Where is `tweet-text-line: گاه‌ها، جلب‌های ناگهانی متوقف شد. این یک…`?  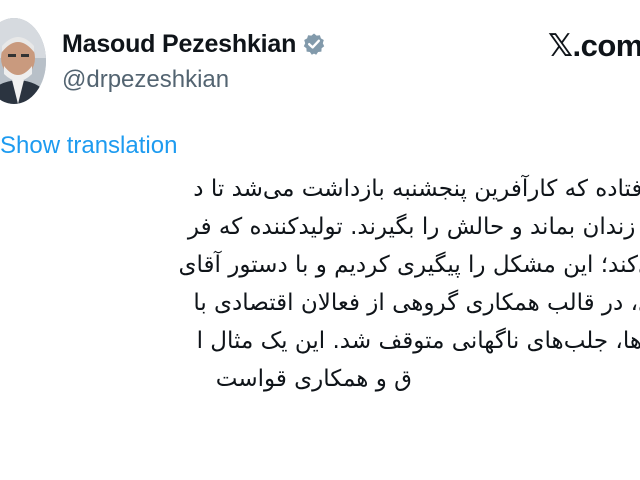
tweet-text-line: گاه‌ها، جلب‌های ناگهانی متوقف شد. این یک… is located at coordinates (418, 341).